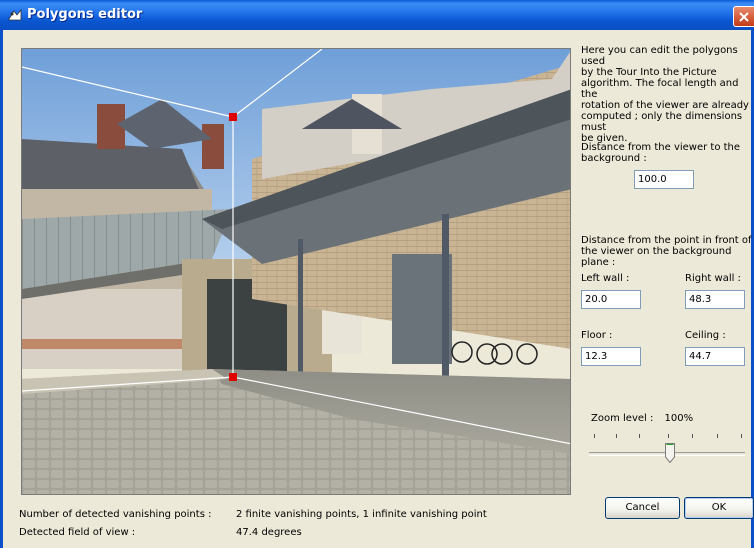  I want to click on zoom-level-value: 100%, so click(679, 418).